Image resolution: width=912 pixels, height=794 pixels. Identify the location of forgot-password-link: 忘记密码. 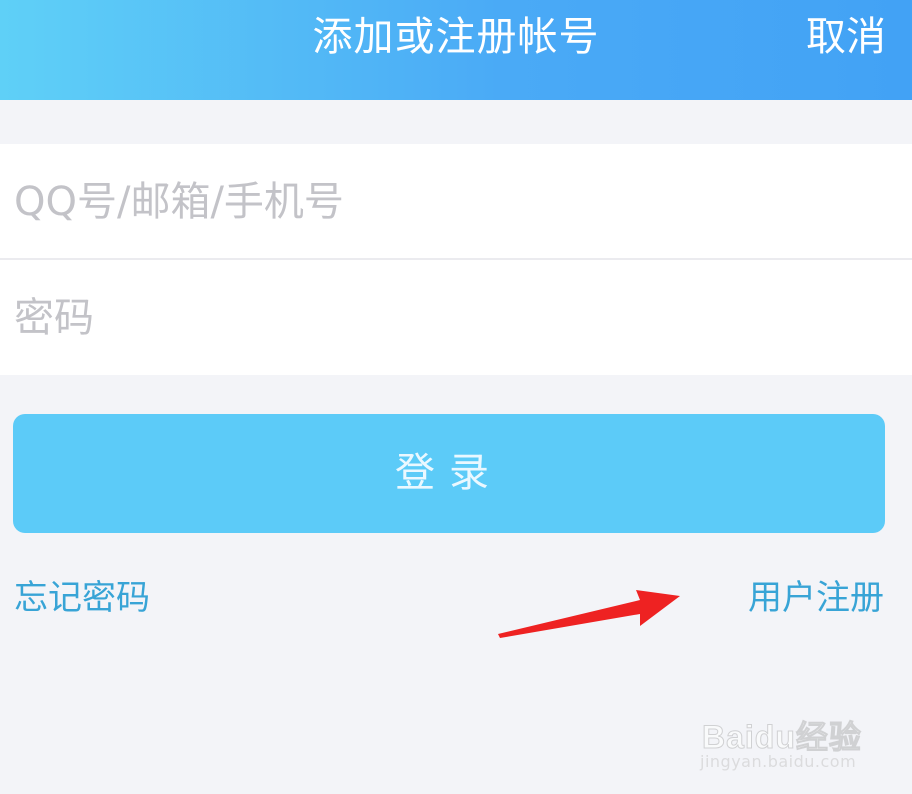
(82, 594).